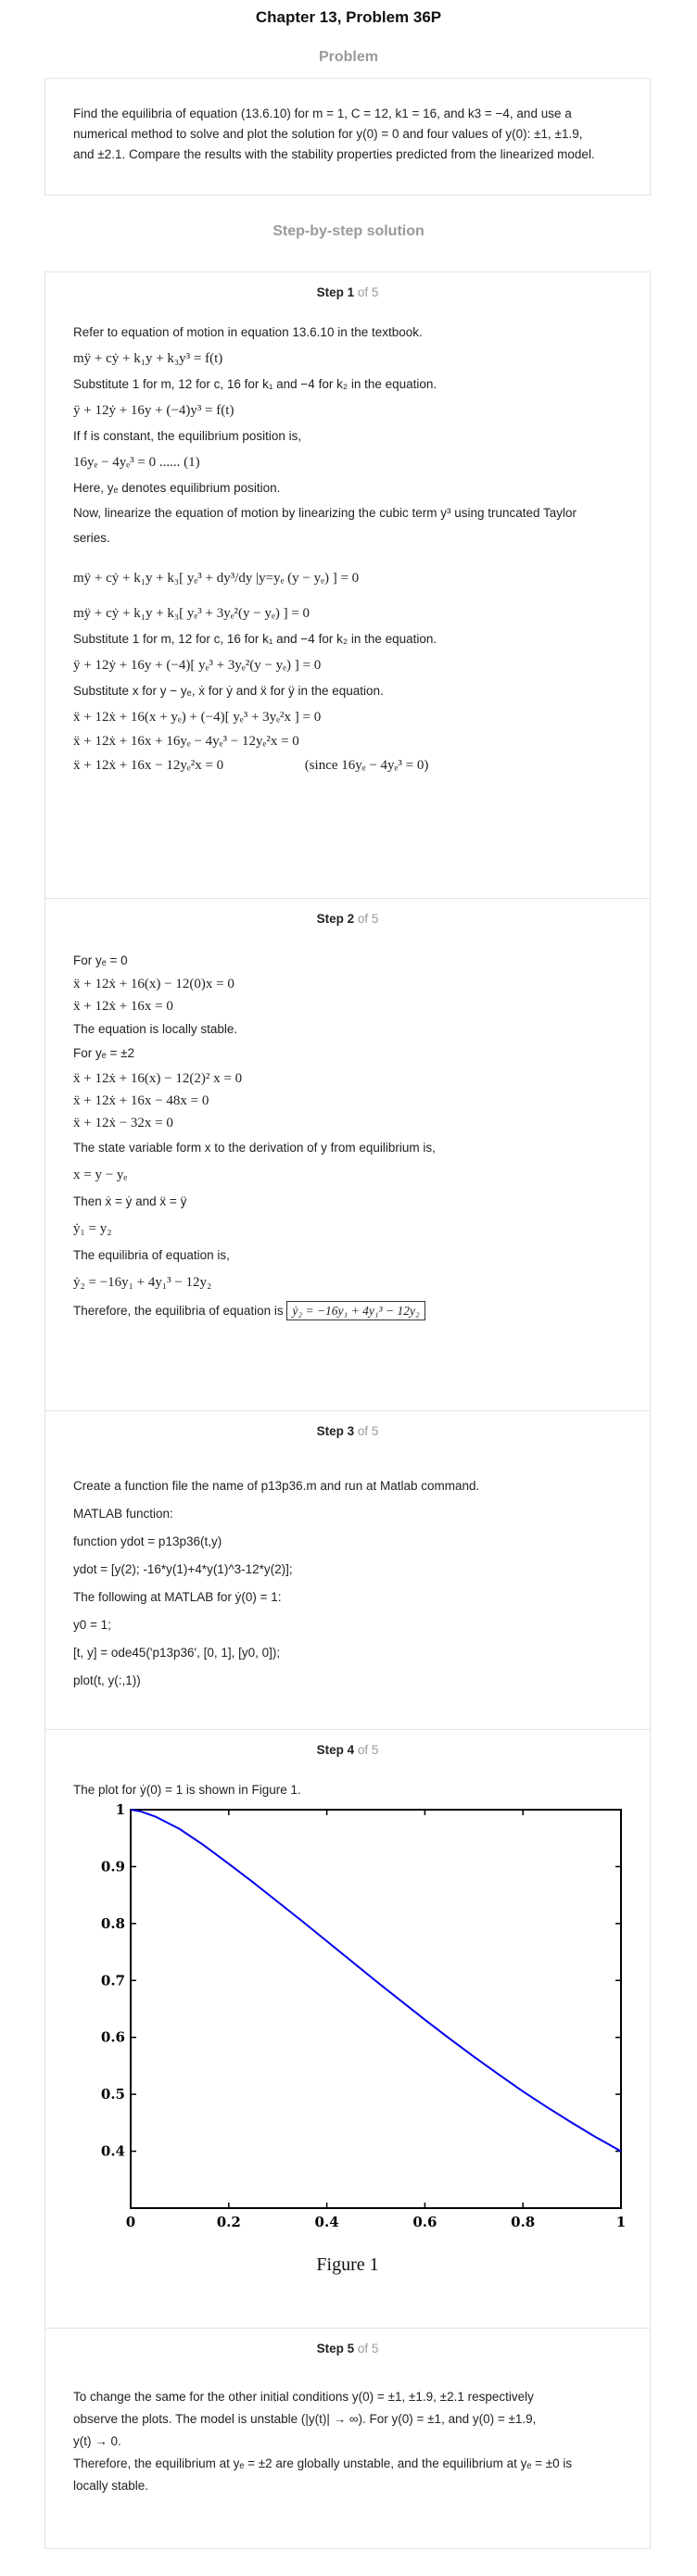 The image size is (697, 2576). Describe the element at coordinates (113, 2094) in the screenshot. I see `y-tick-label: 0.5` at that location.